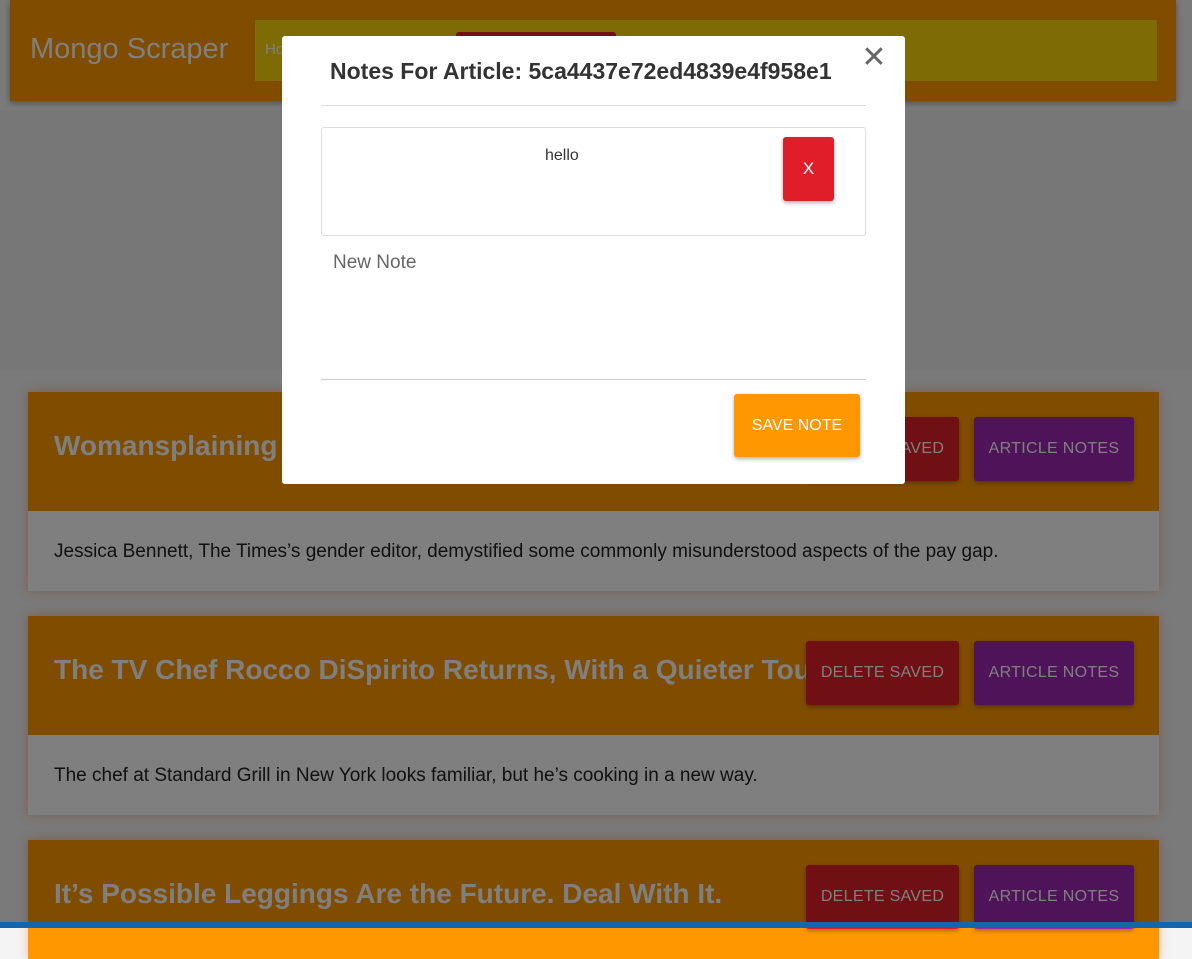 The height and width of the screenshot is (959, 1192). What do you see at coordinates (593, 312) in the screenshot?
I see `new-note-input` at bounding box center [593, 312].